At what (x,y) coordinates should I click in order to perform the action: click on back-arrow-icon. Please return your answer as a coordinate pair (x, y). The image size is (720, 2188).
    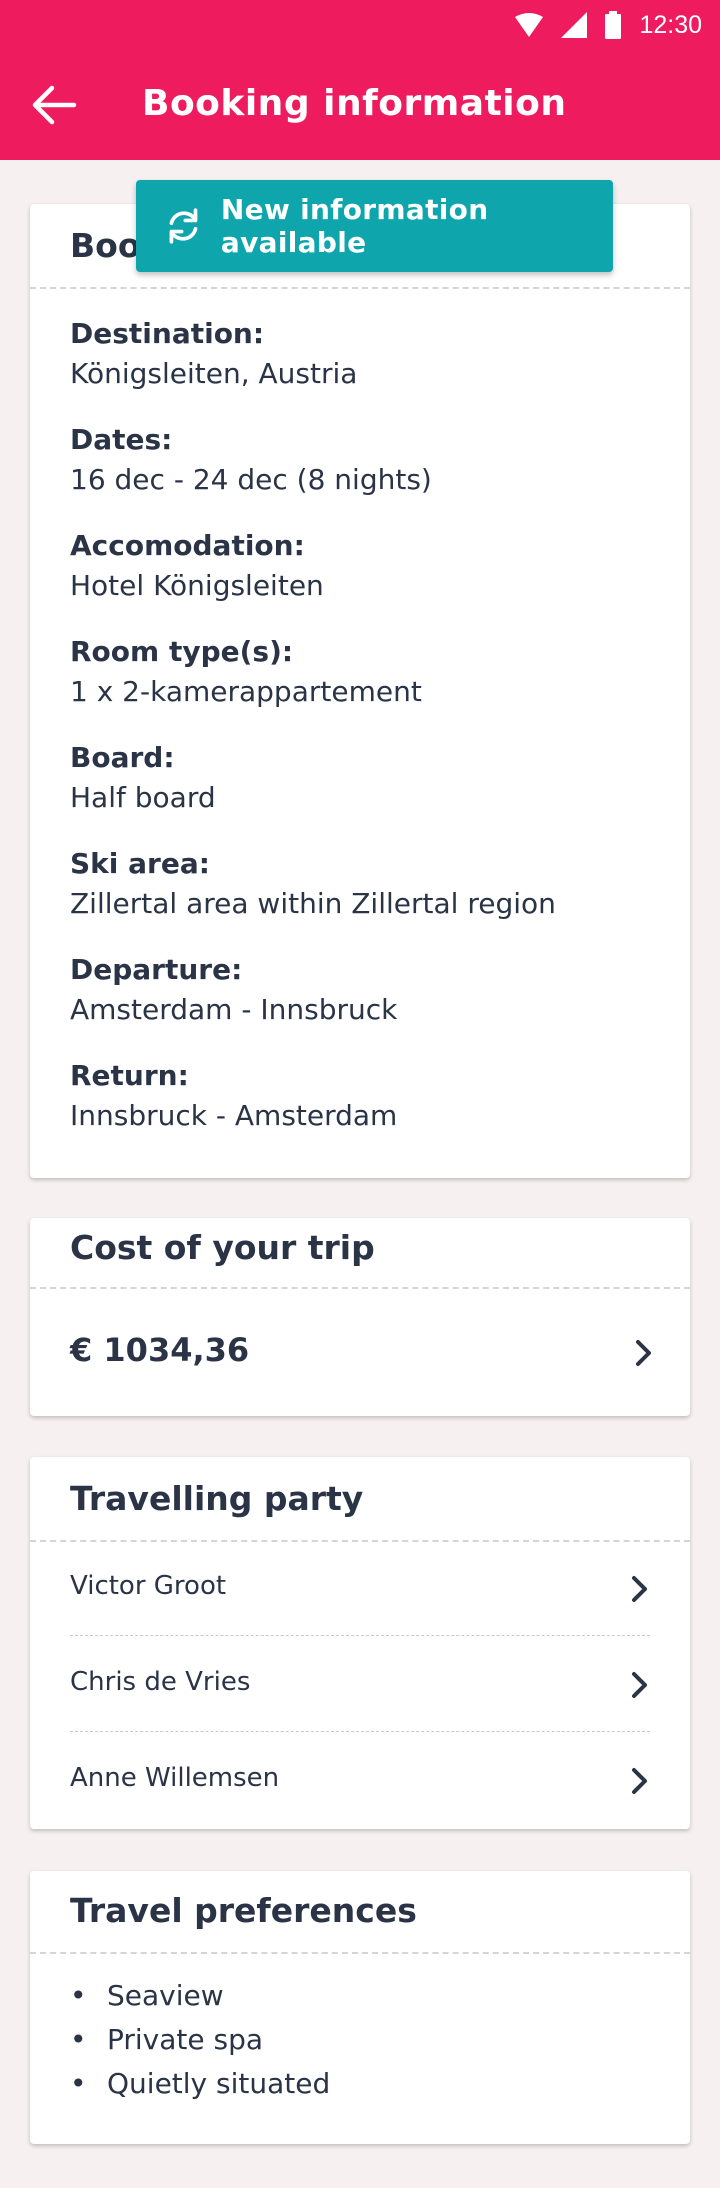
    Looking at the image, I should click on (55, 105).